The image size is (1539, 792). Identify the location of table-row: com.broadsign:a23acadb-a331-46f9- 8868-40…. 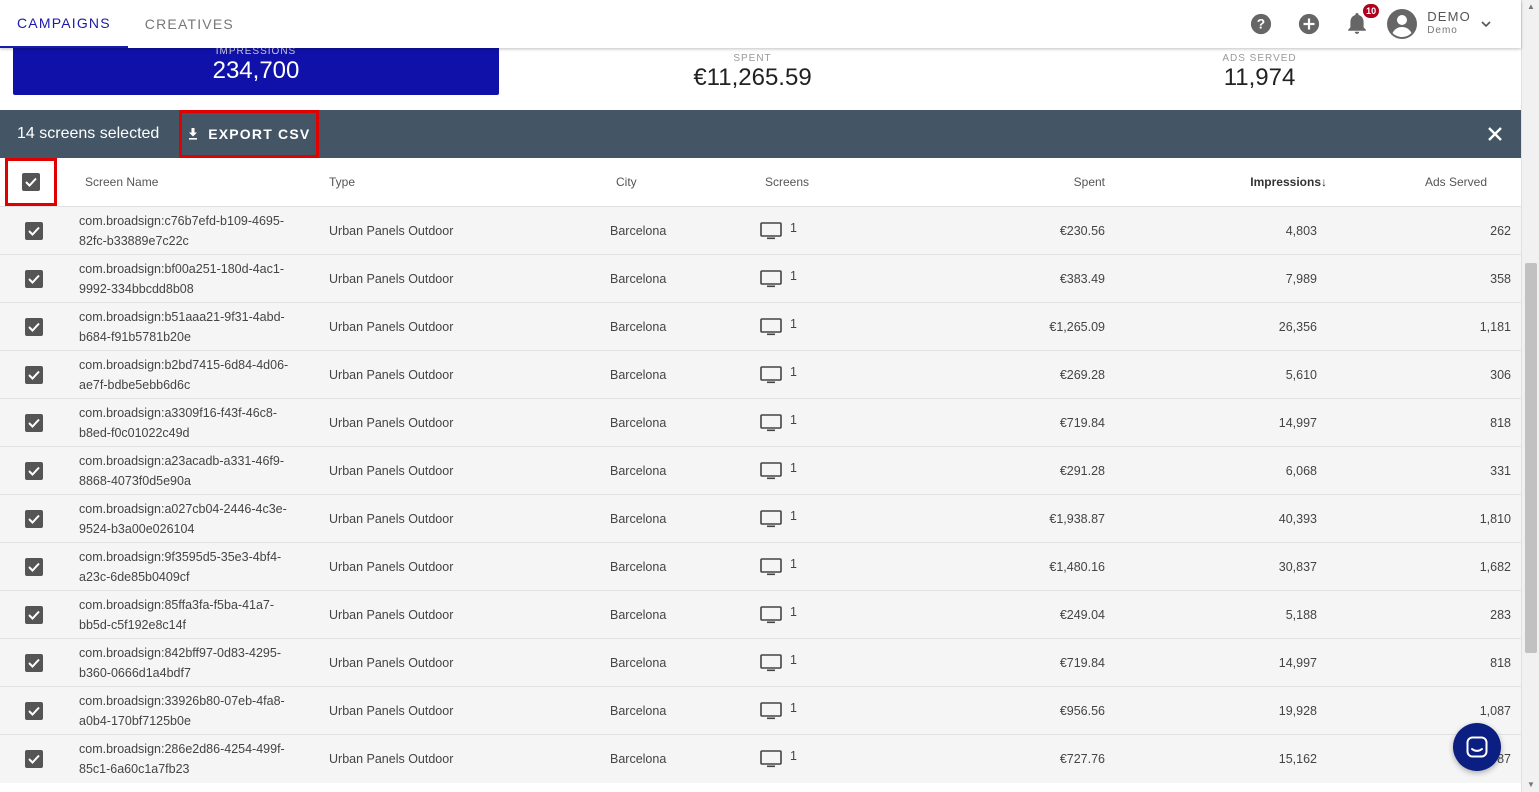
(760, 470).